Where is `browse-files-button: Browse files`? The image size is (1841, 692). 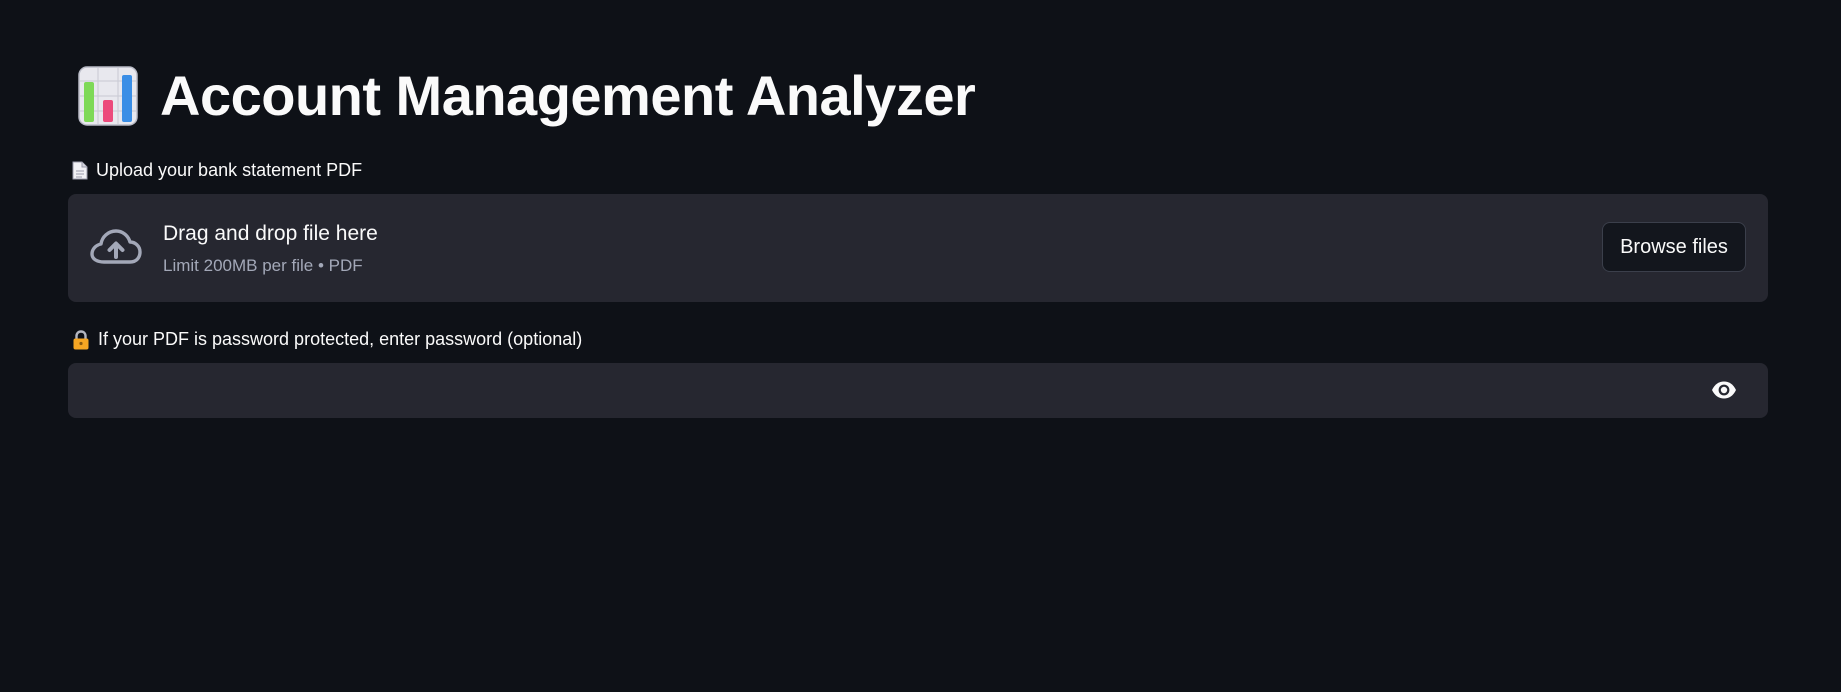 browse-files-button: Browse files is located at coordinates (1674, 247).